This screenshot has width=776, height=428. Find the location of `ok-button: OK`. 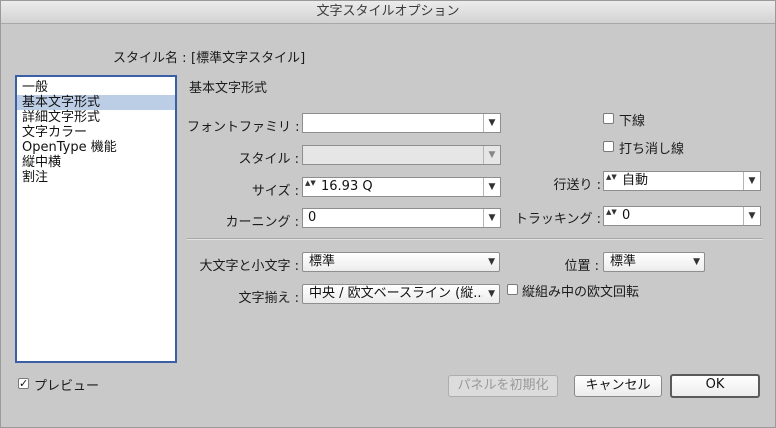

ok-button: OK is located at coordinates (715, 386).